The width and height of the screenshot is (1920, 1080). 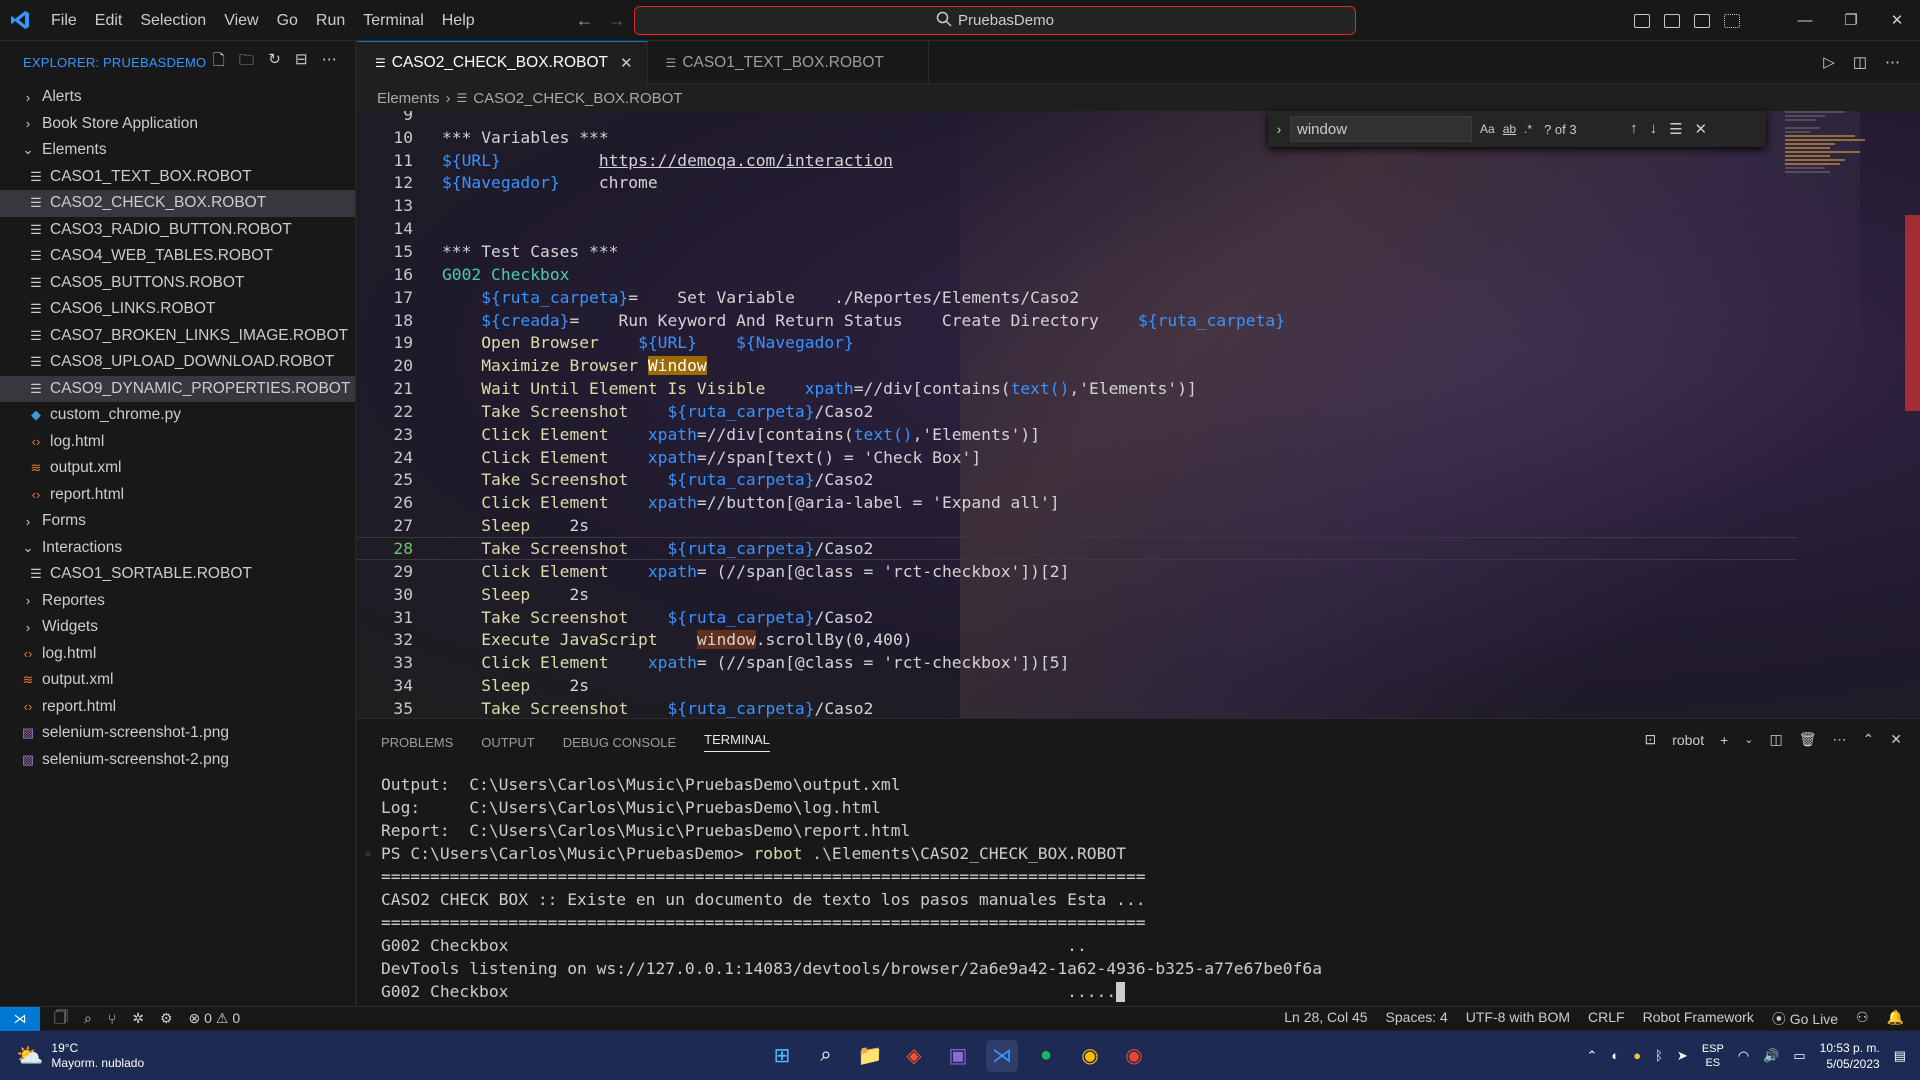 I want to click on bluetooth-icon: ᛒ, so click(x=1659, y=1055).